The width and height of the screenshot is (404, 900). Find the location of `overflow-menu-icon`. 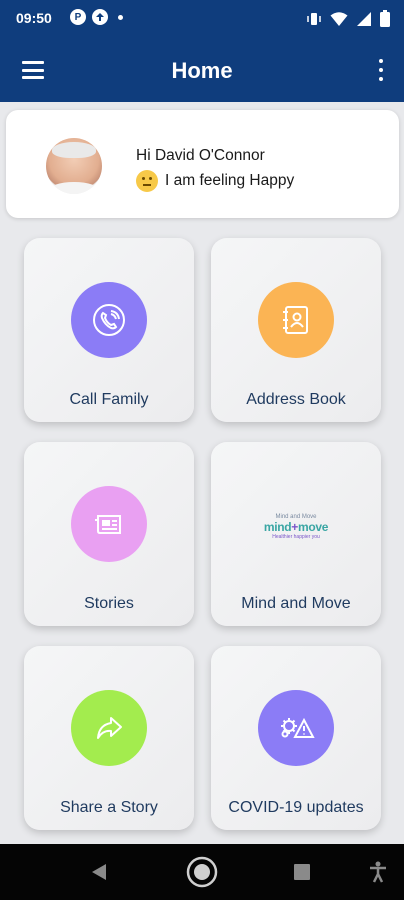

overflow-menu-icon is located at coordinates (381, 70).